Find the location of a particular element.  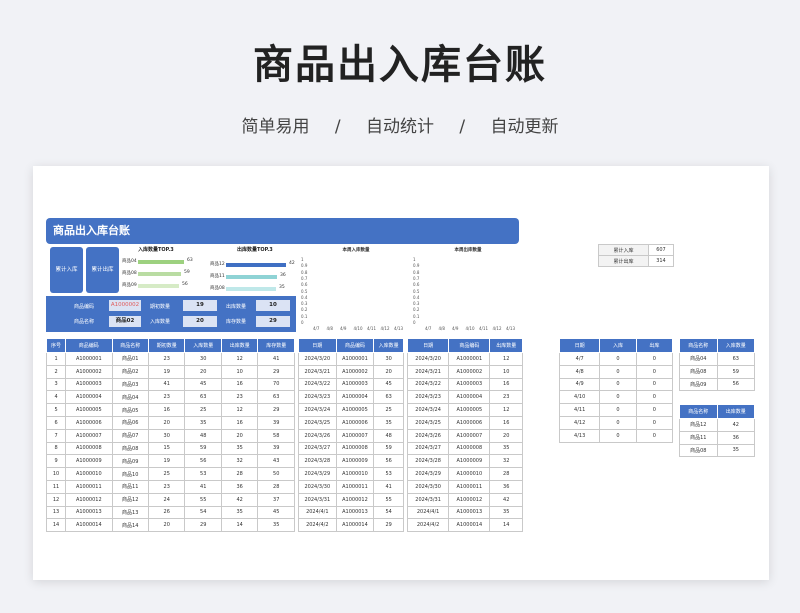

inbound-log-cell: 2024/3/31 is located at coordinates (317, 499).